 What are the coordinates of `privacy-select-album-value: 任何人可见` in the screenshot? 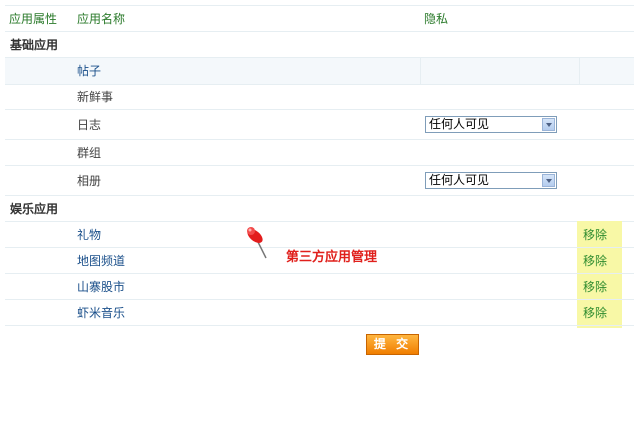 It's located at (459, 180).